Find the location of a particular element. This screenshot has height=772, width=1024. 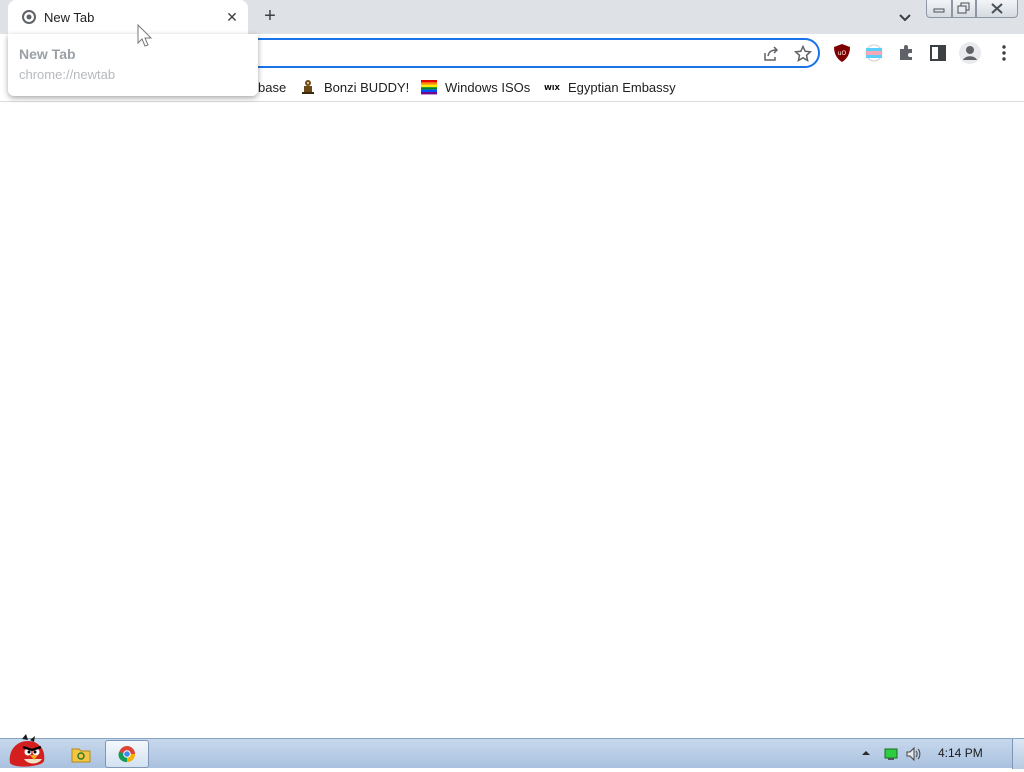

file-explorer-icon is located at coordinates (81, 755).